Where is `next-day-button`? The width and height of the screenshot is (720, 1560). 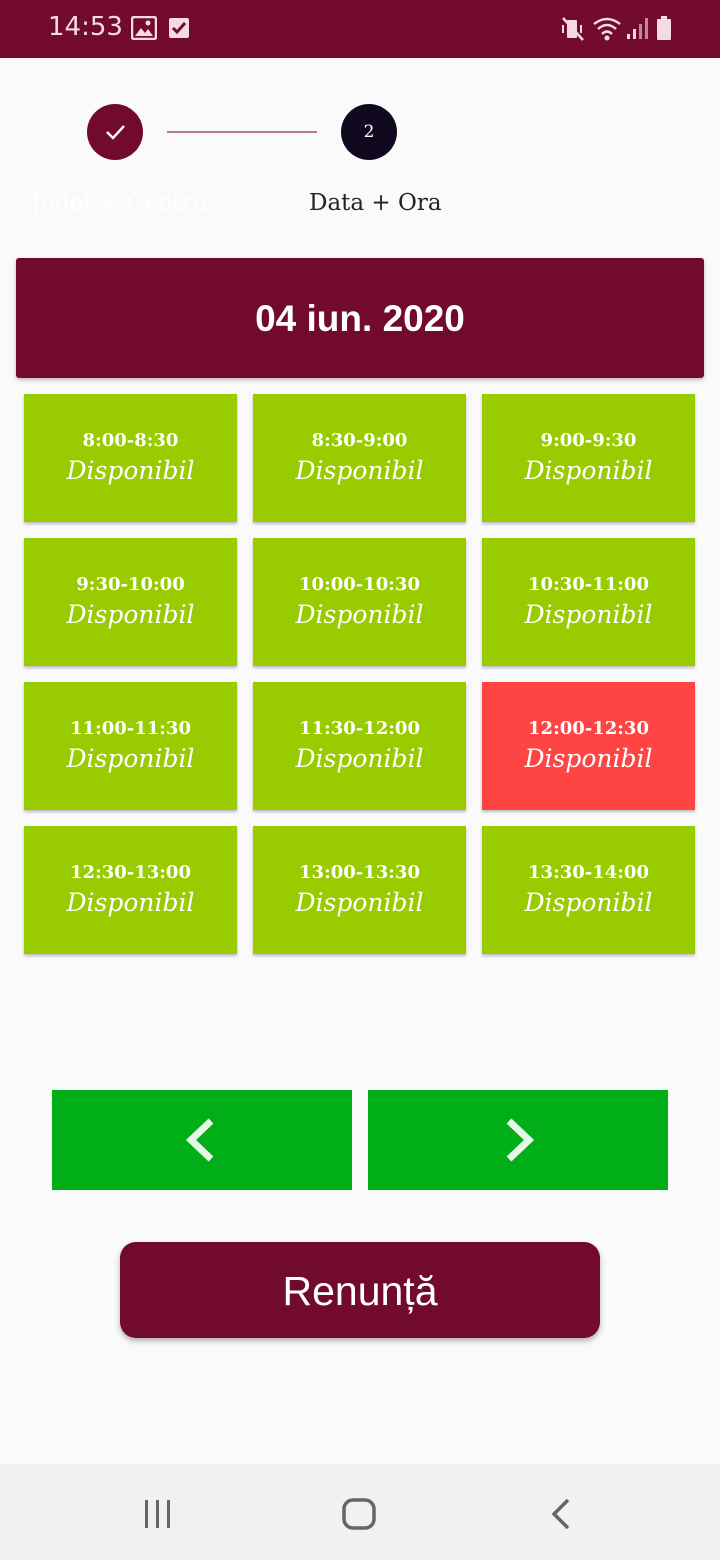 next-day-button is located at coordinates (518, 1140).